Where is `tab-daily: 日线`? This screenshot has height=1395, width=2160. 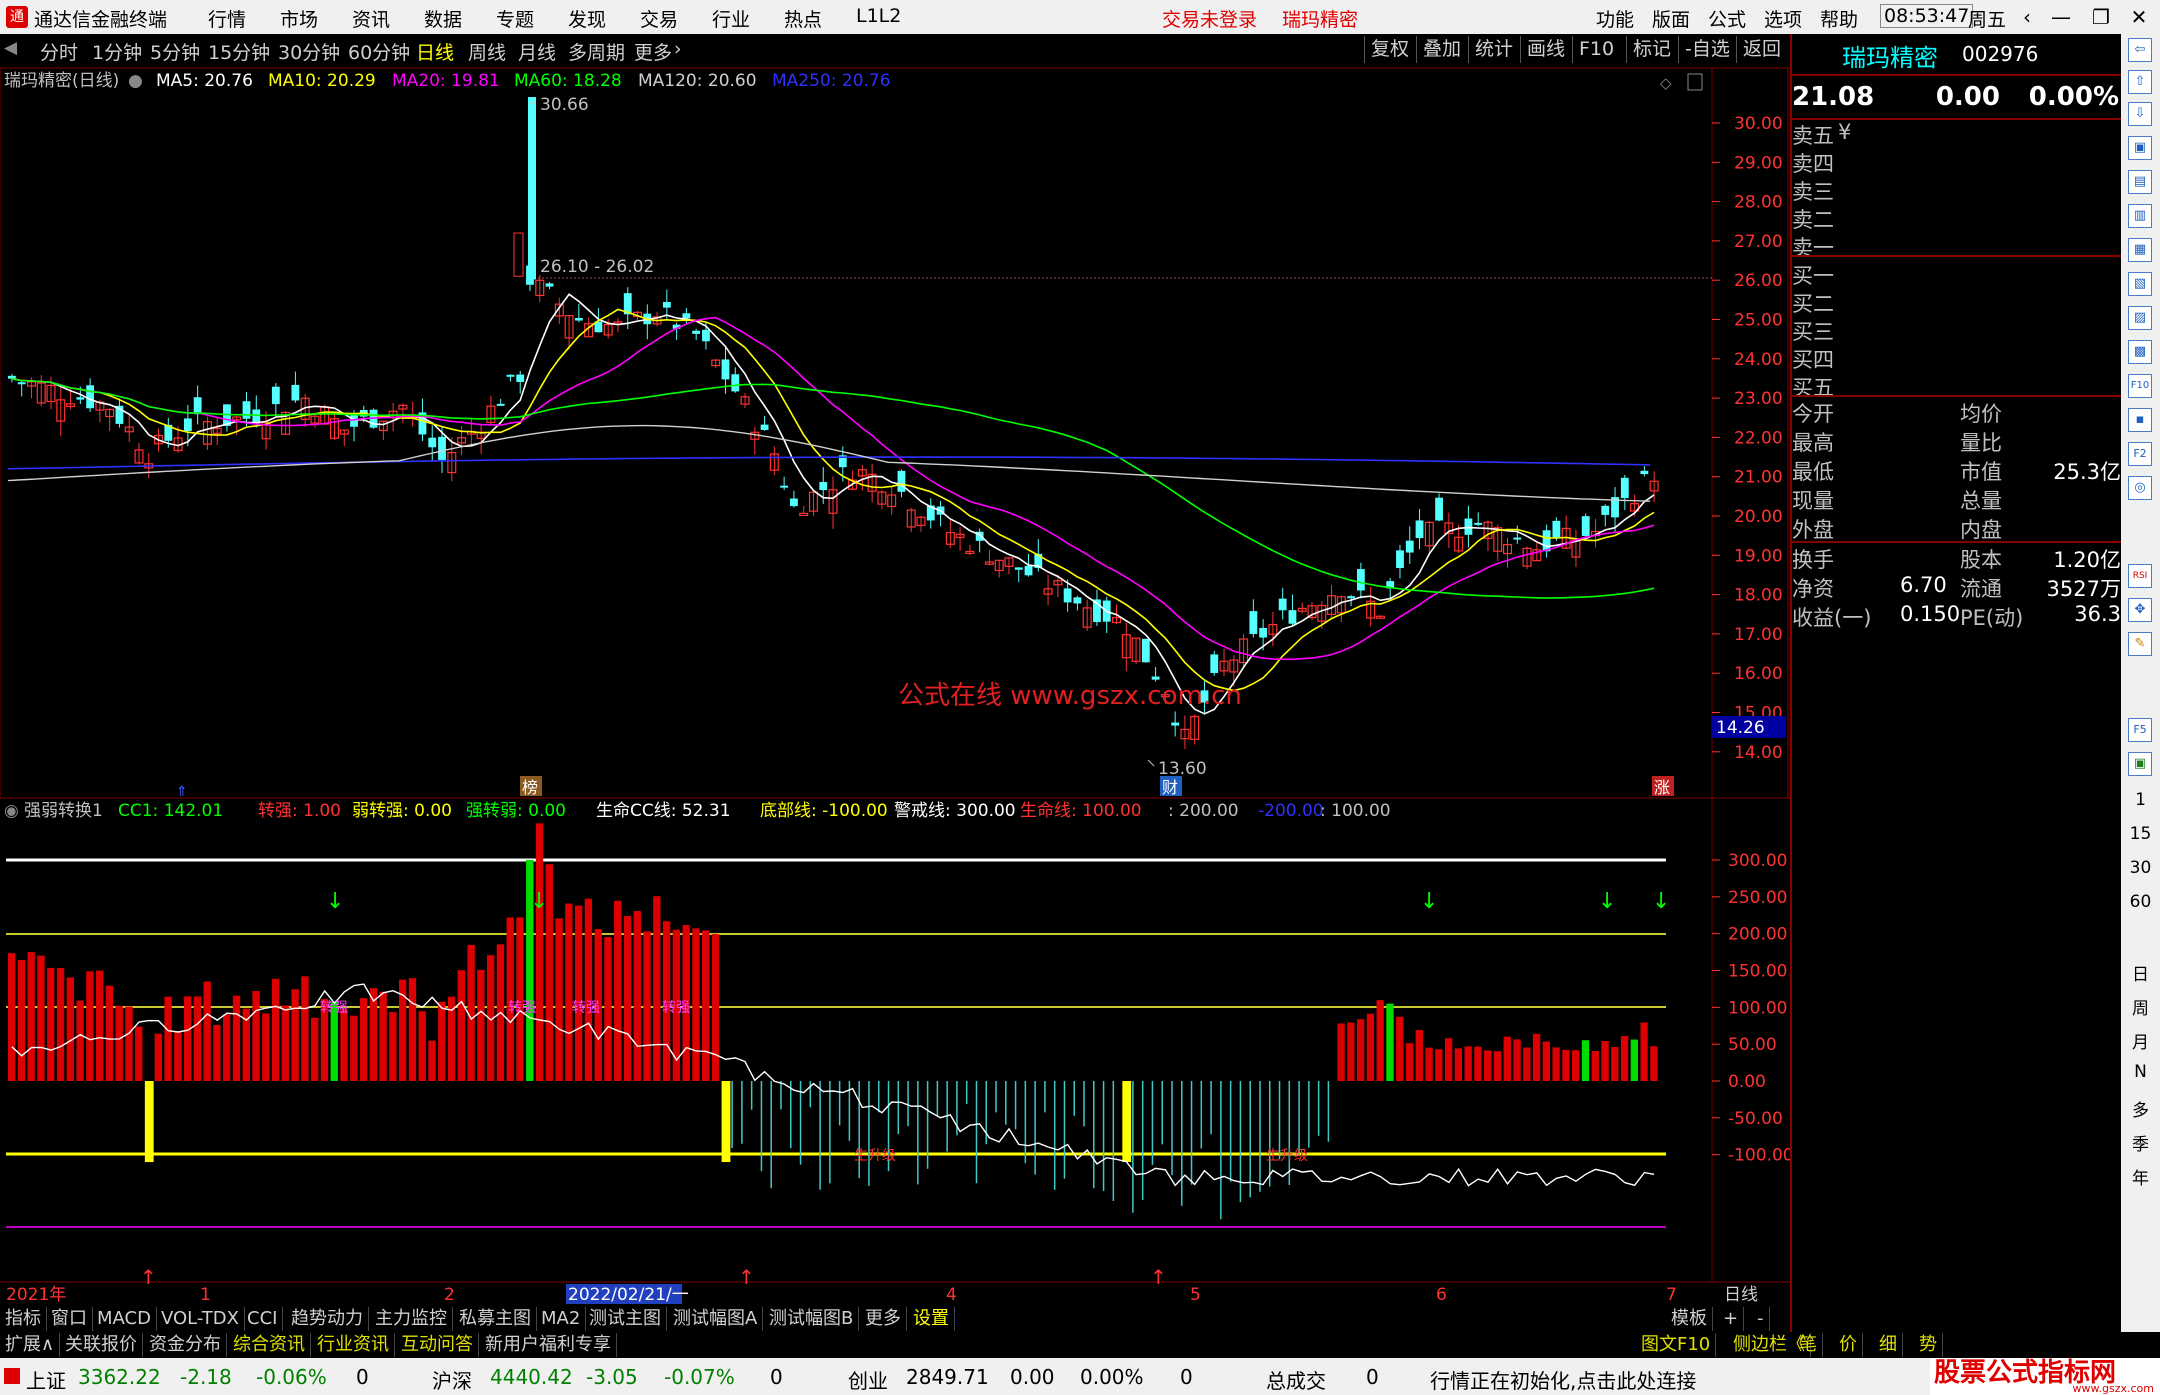 tab-daily: 日线 is located at coordinates (435, 51).